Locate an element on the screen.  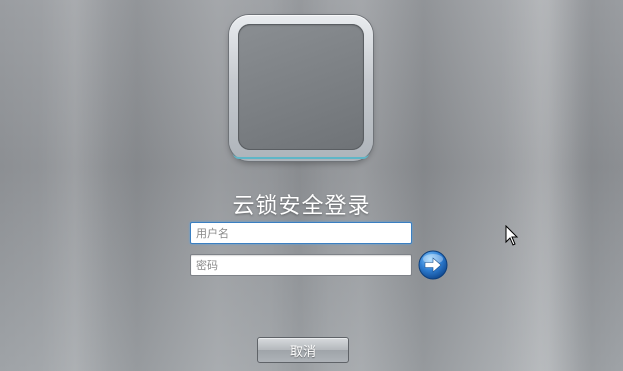
user-avatar-frame is located at coordinates (301, 88).